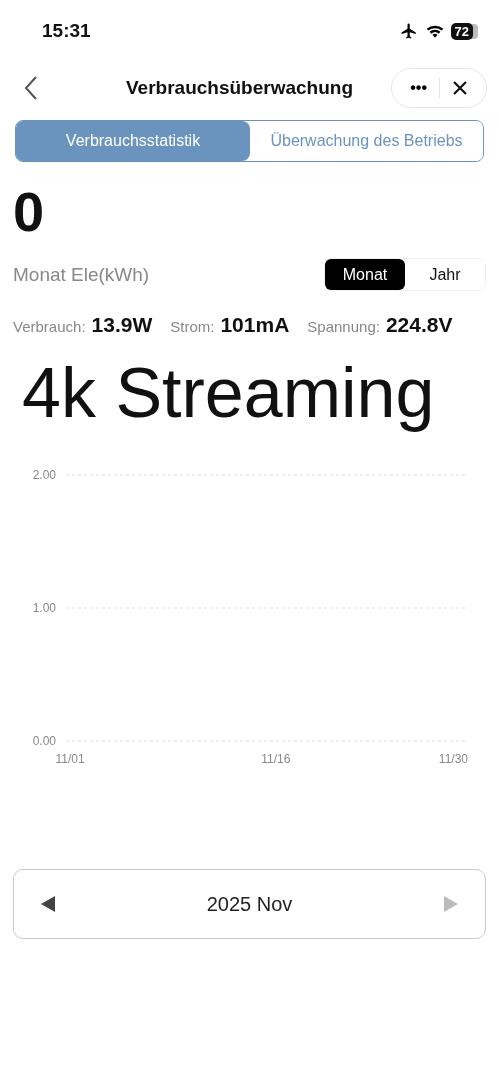  Describe the element at coordinates (419, 325) in the screenshot. I see `metric-value: 224.8V` at that location.